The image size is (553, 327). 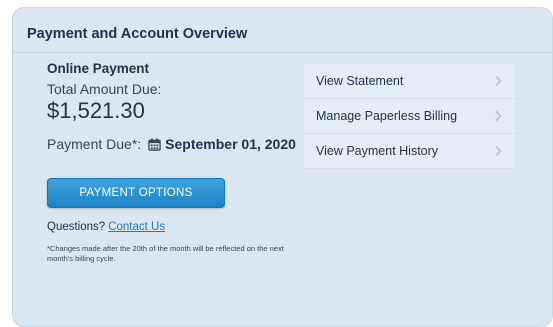 What do you see at coordinates (377, 151) in the screenshot?
I see `link-label: View Payment History` at bounding box center [377, 151].